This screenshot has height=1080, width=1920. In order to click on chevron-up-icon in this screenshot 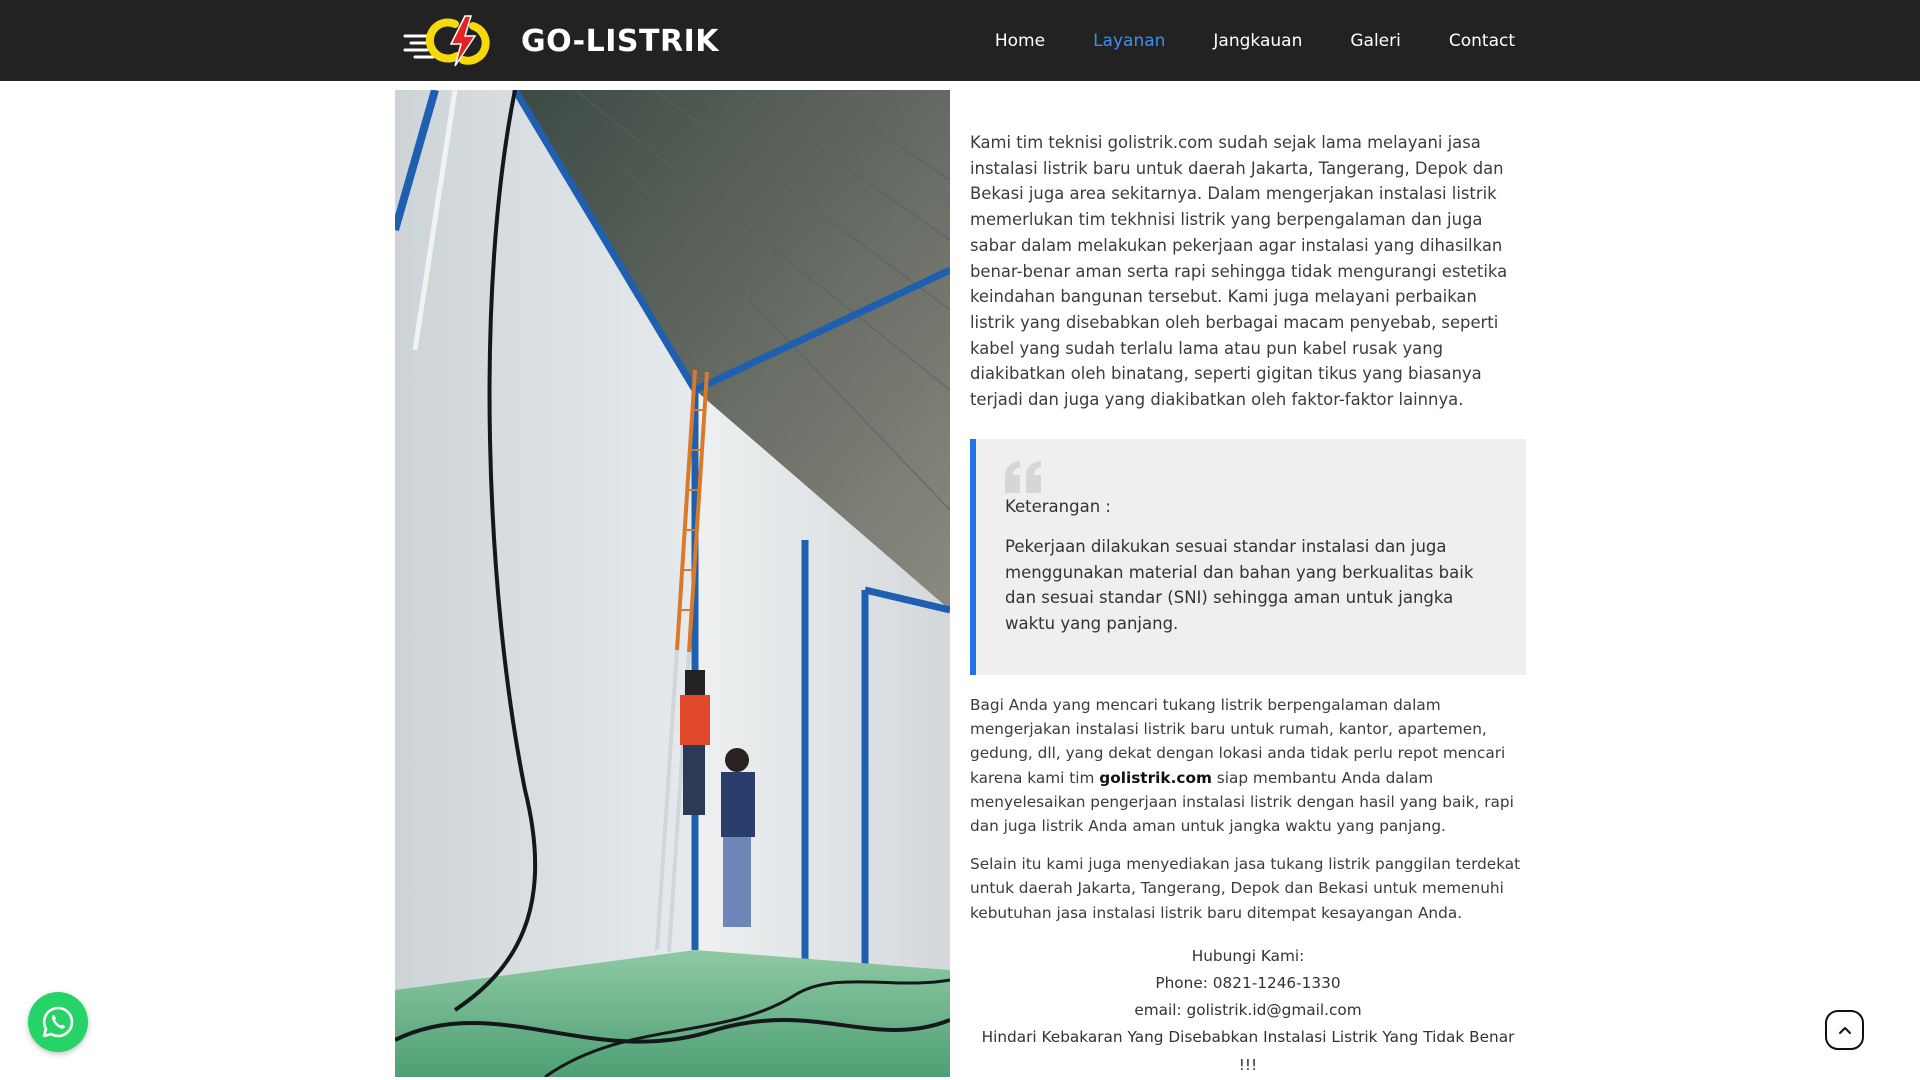, I will do `click(1844, 1030)`.